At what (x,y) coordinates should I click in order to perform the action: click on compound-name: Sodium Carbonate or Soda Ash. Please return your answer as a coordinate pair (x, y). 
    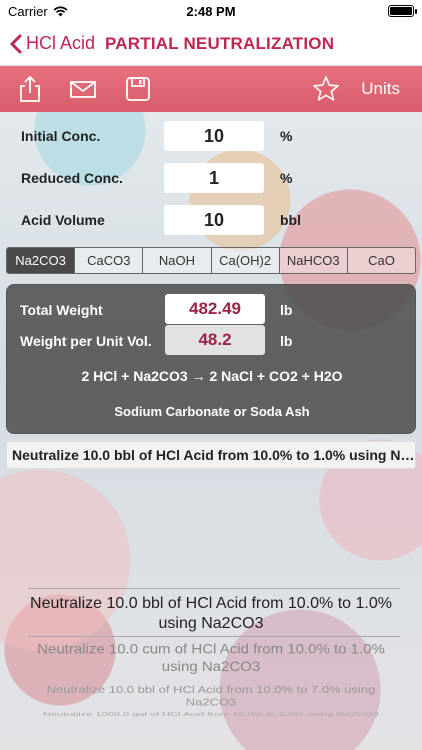
    Looking at the image, I should click on (212, 411).